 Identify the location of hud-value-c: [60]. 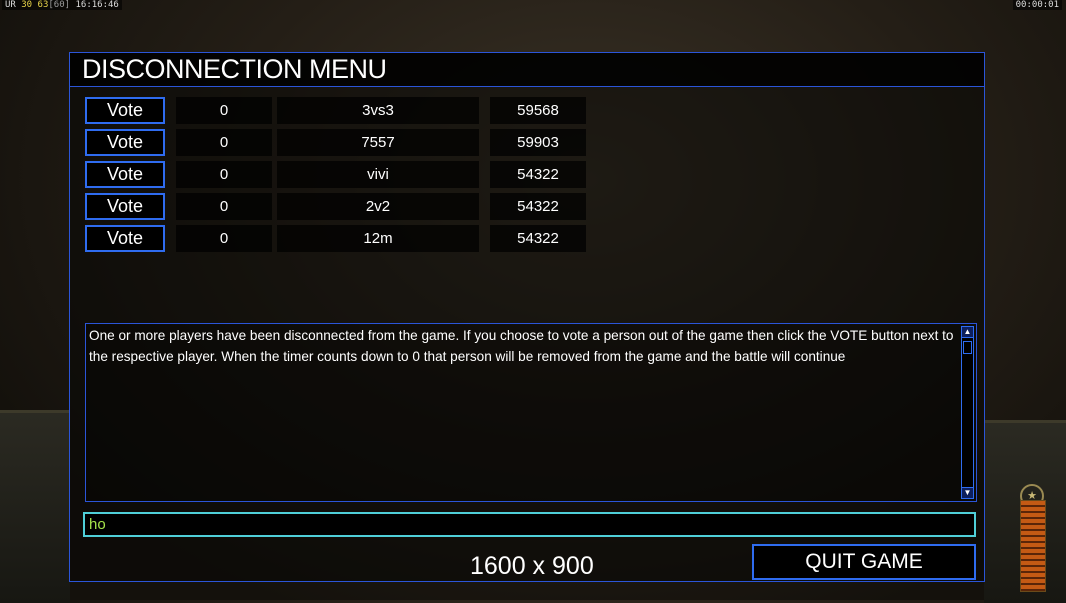
(59, 5).